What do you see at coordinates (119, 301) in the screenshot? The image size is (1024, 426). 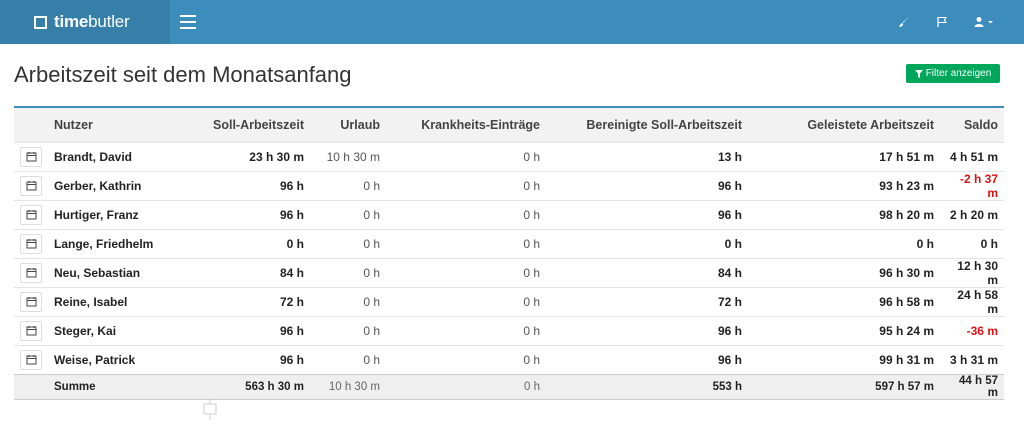 I see `user-name: Reine, Isabel` at bounding box center [119, 301].